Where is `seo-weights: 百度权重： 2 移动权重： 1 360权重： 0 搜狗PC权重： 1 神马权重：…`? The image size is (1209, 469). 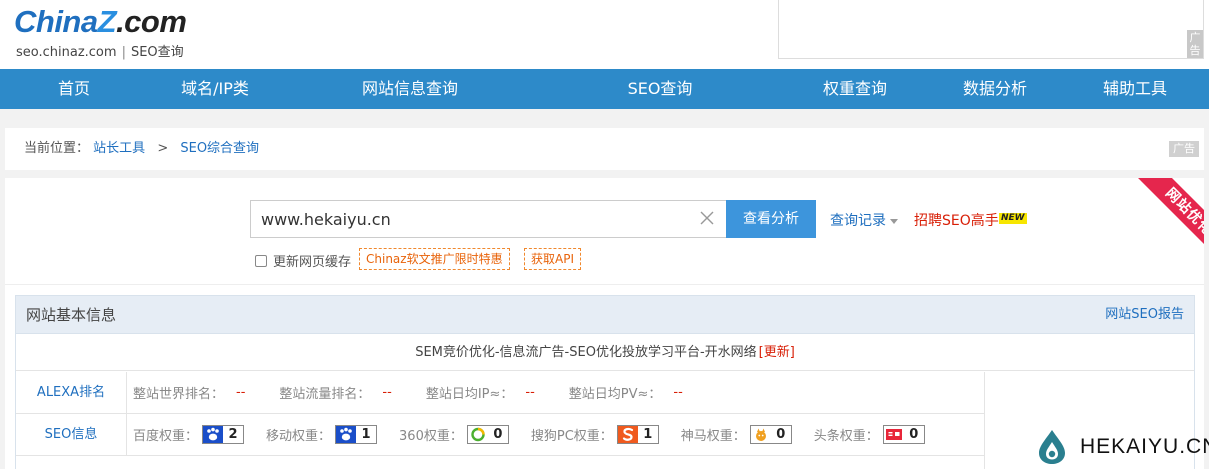 seo-weights: 百度权重： 2 移动权重： 1 360权重： 0 搜狗PC权重： 1 神马权重：… is located at coordinates (540, 434).